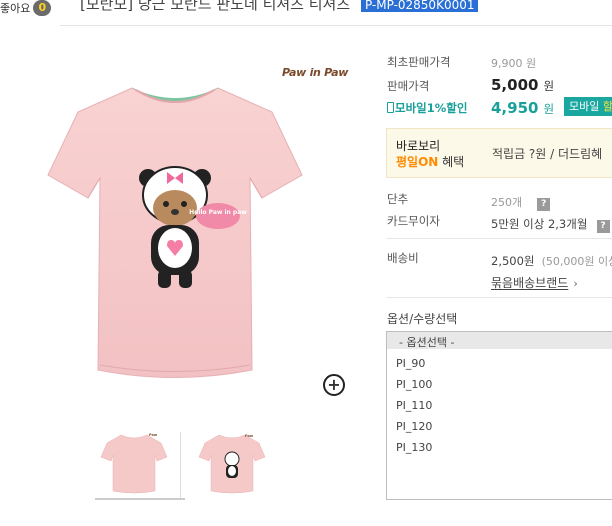 Image resolution: width=612 pixels, height=526 pixels. I want to click on promo-subtitle: 평일ON 혜택, so click(430, 162).